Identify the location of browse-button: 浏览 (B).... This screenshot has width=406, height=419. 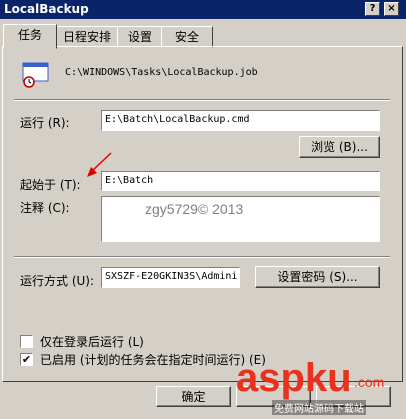
(339, 147).